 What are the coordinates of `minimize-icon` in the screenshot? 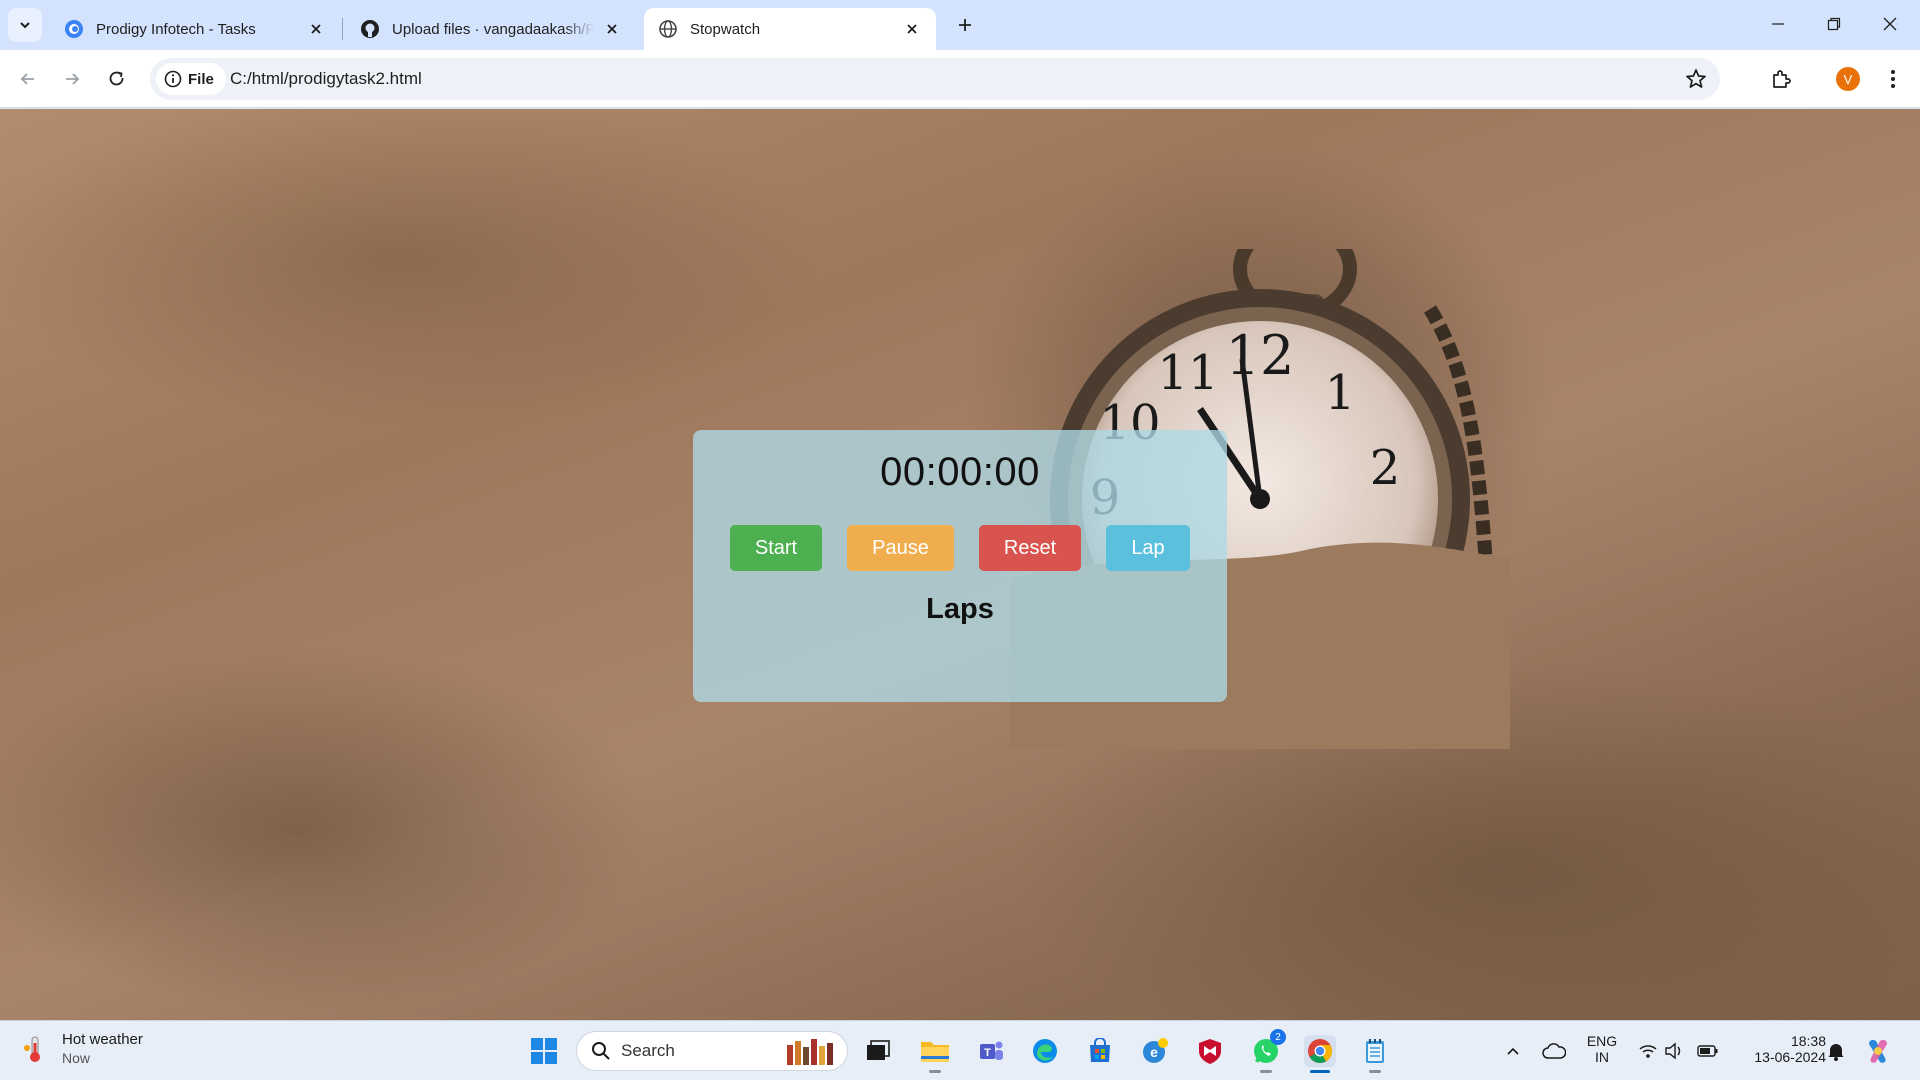 It's located at (1778, 24).